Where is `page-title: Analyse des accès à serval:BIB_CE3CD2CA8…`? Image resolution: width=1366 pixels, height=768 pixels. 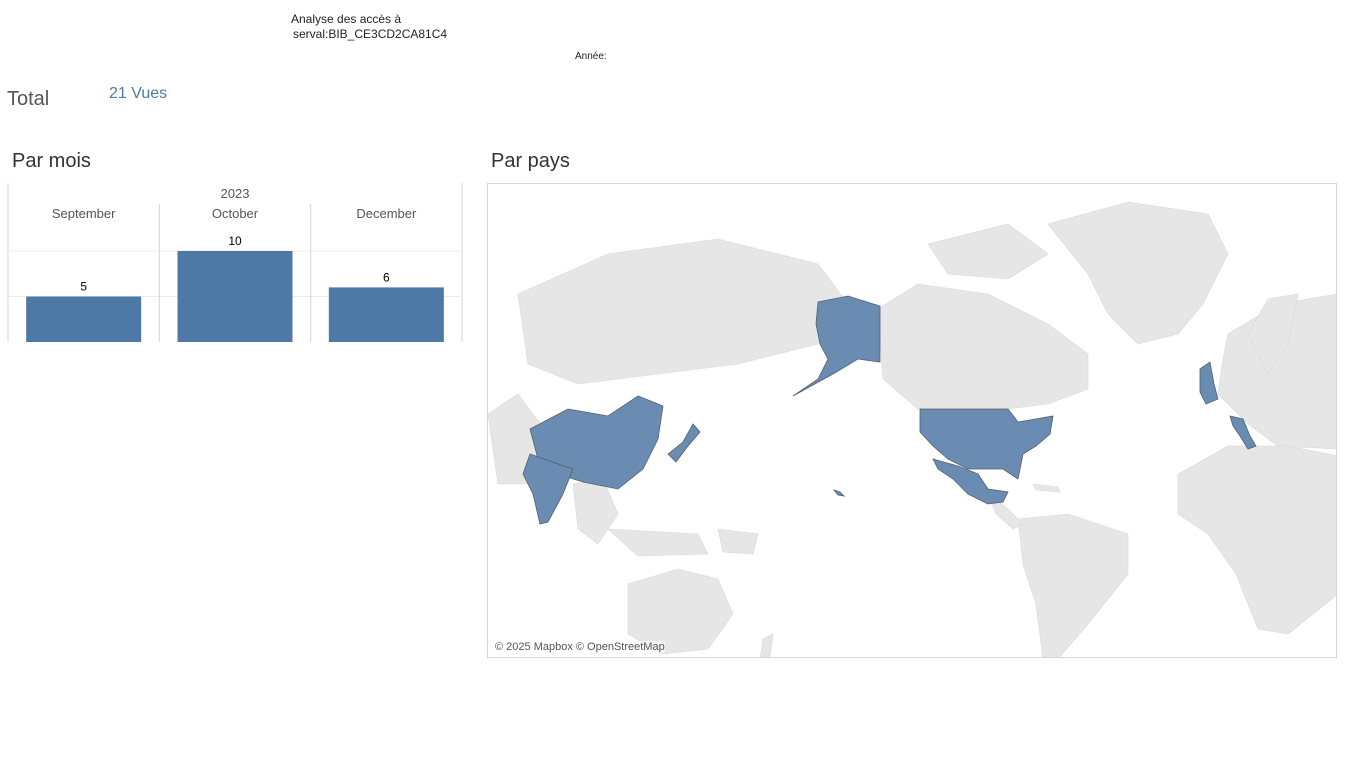 page-title: Analyse des accès à serval:BIB_CE3CD2CA8… is located at coordinates (369, 27).